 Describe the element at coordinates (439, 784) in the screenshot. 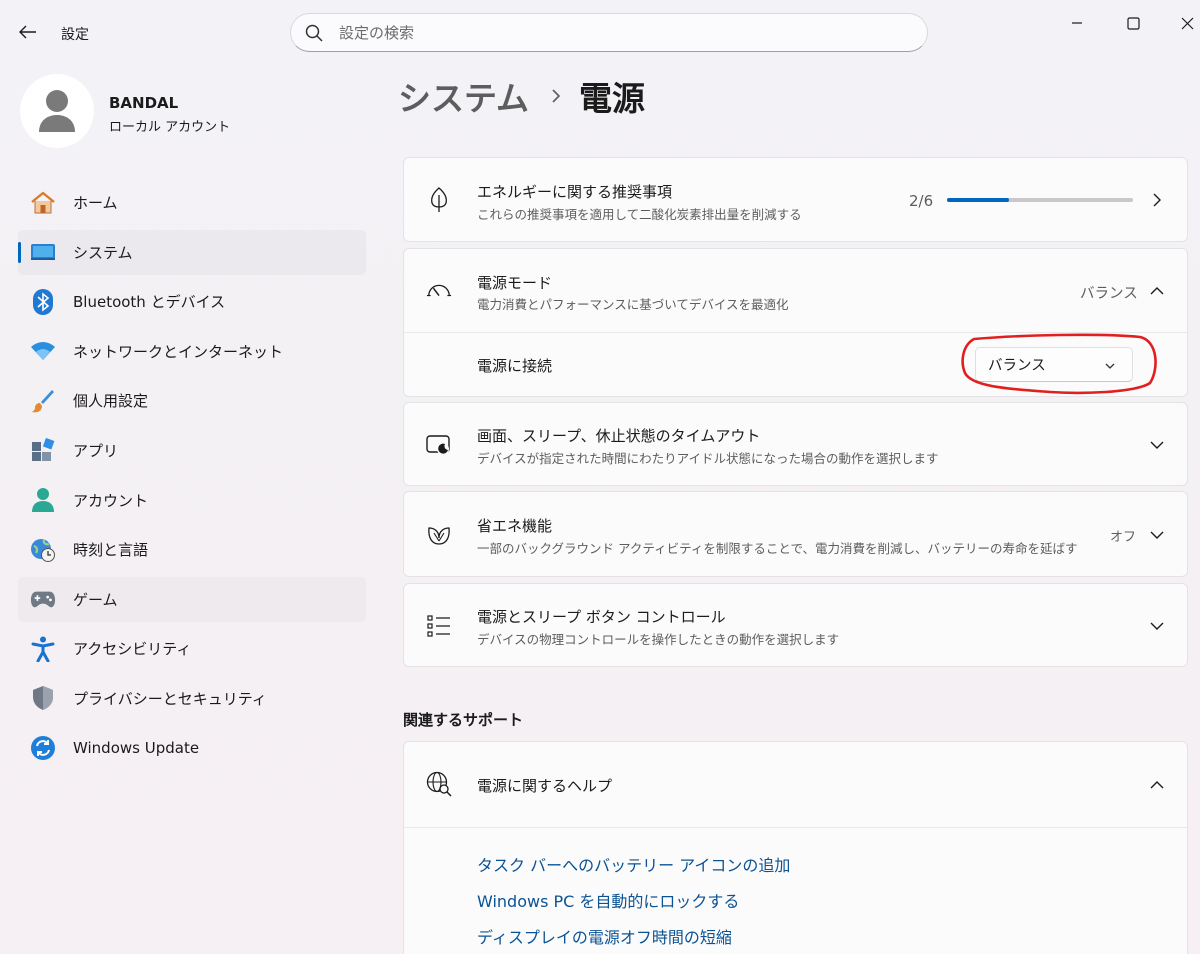

I see `globe-search-icon` at that location.